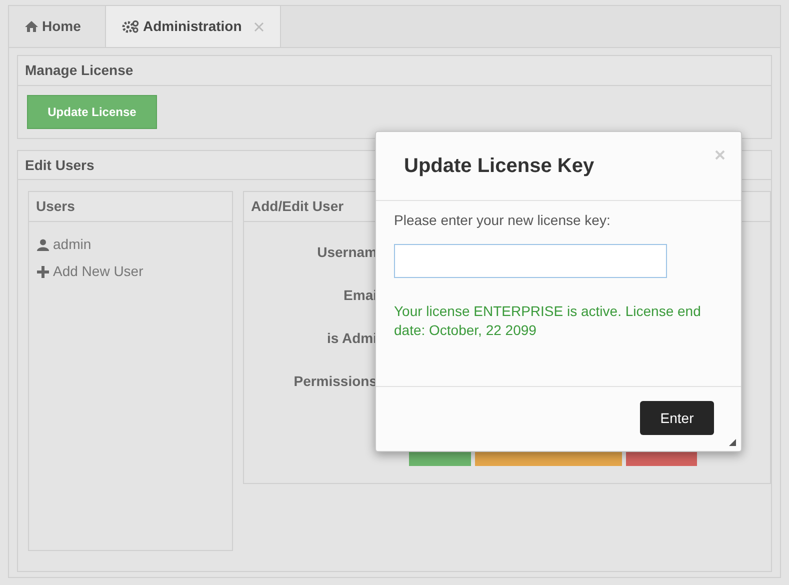  I want to click on field-label: Permissions, so click(335, 381).